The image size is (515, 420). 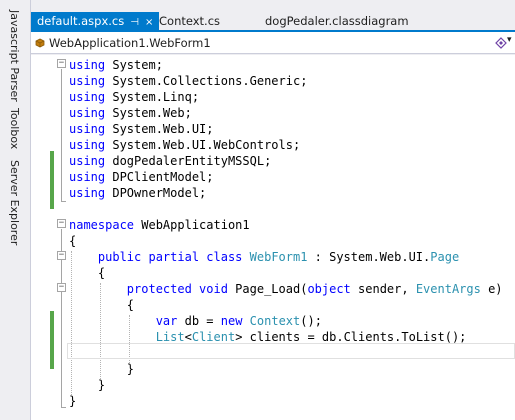 I want to click on code-token: DPClientModel;, so click(x=163, y=177).